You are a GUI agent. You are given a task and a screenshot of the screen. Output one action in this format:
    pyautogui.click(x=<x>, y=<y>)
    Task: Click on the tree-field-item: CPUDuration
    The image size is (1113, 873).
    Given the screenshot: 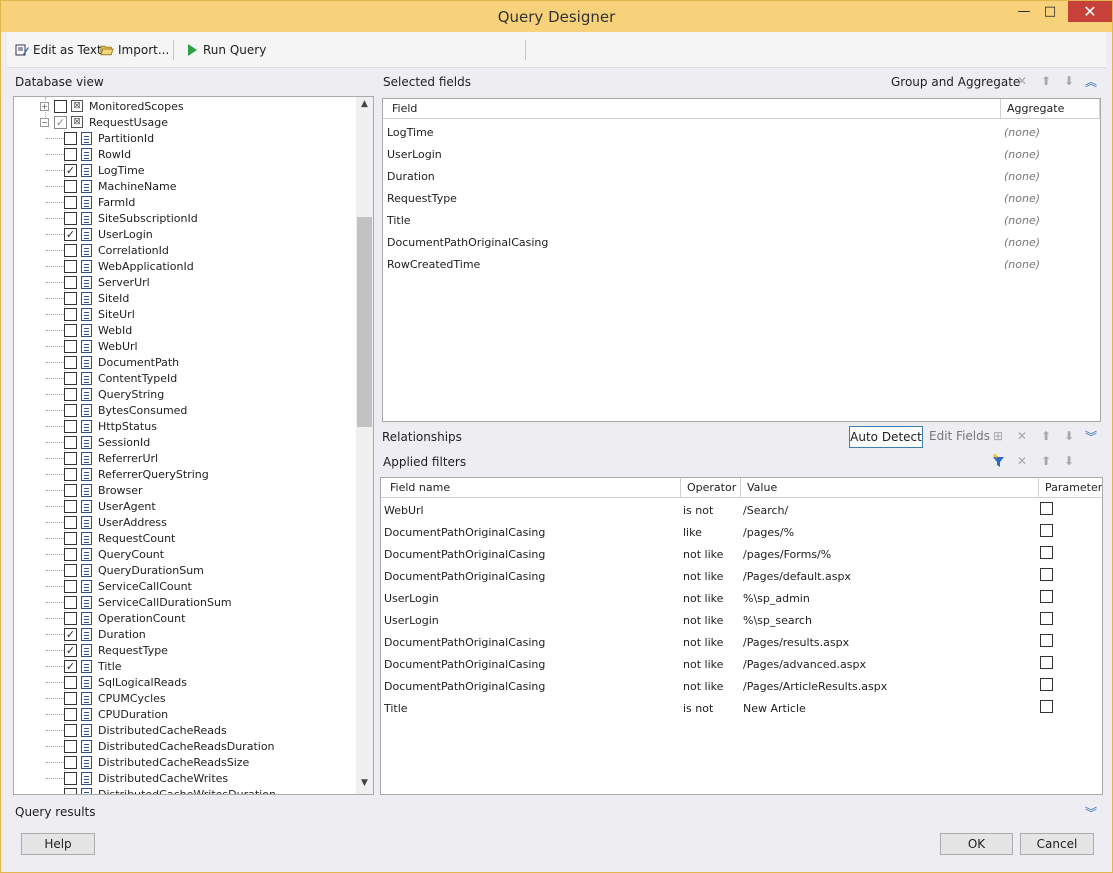 What is the action you would take?
    pyautogui.click(x=107, y=714)
    